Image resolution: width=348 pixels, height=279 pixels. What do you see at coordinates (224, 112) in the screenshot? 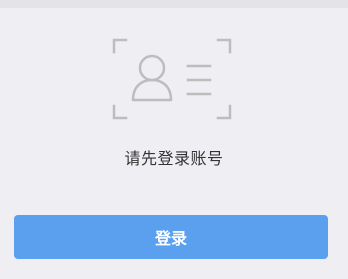
I see `corner-bottom-right` at bounding box center [224, 112].